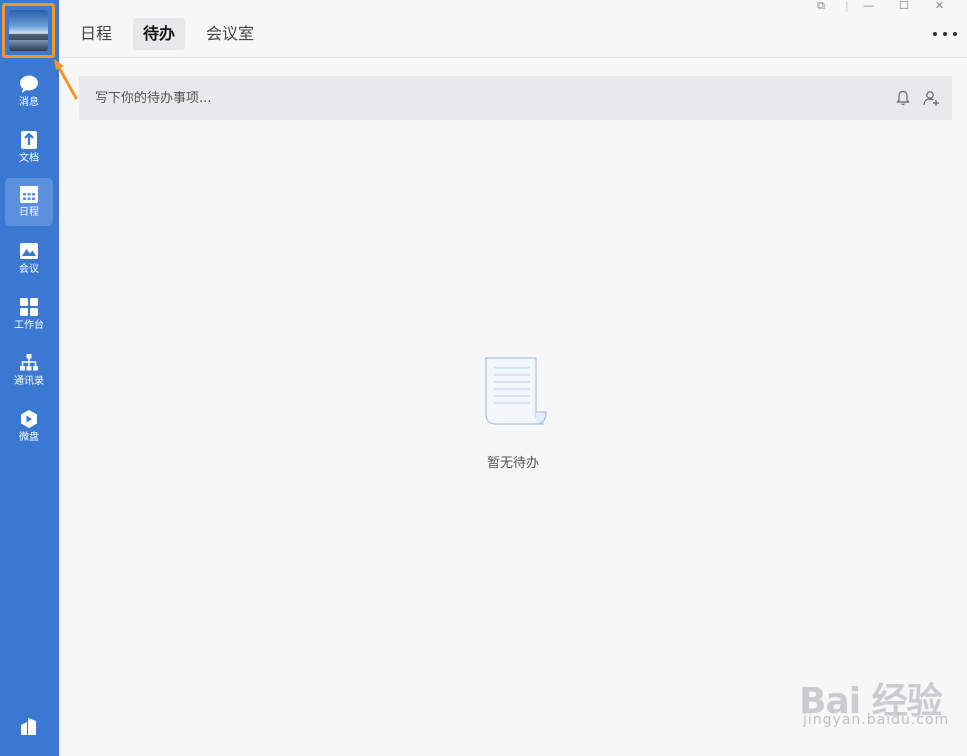 Image resolution: width=967 pixels, height=756 pixels. Describe the element at coordinates (29, 307) in the screenshot. I see `workbench-grid-icon` at that location.